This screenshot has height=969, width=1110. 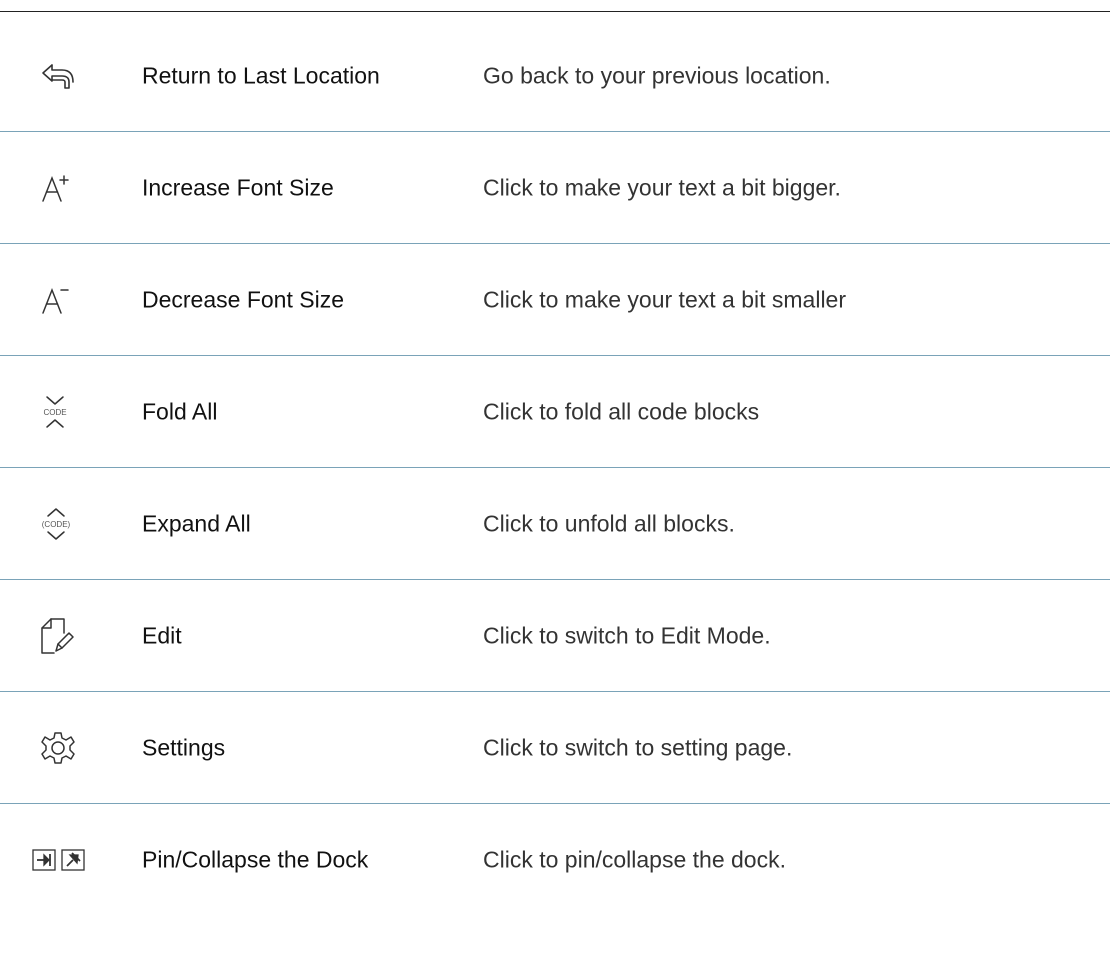 What do you see at coordinates (75, 636) in the screenshot?
I see `edit-document-icon` at bounding box center [75, 636].